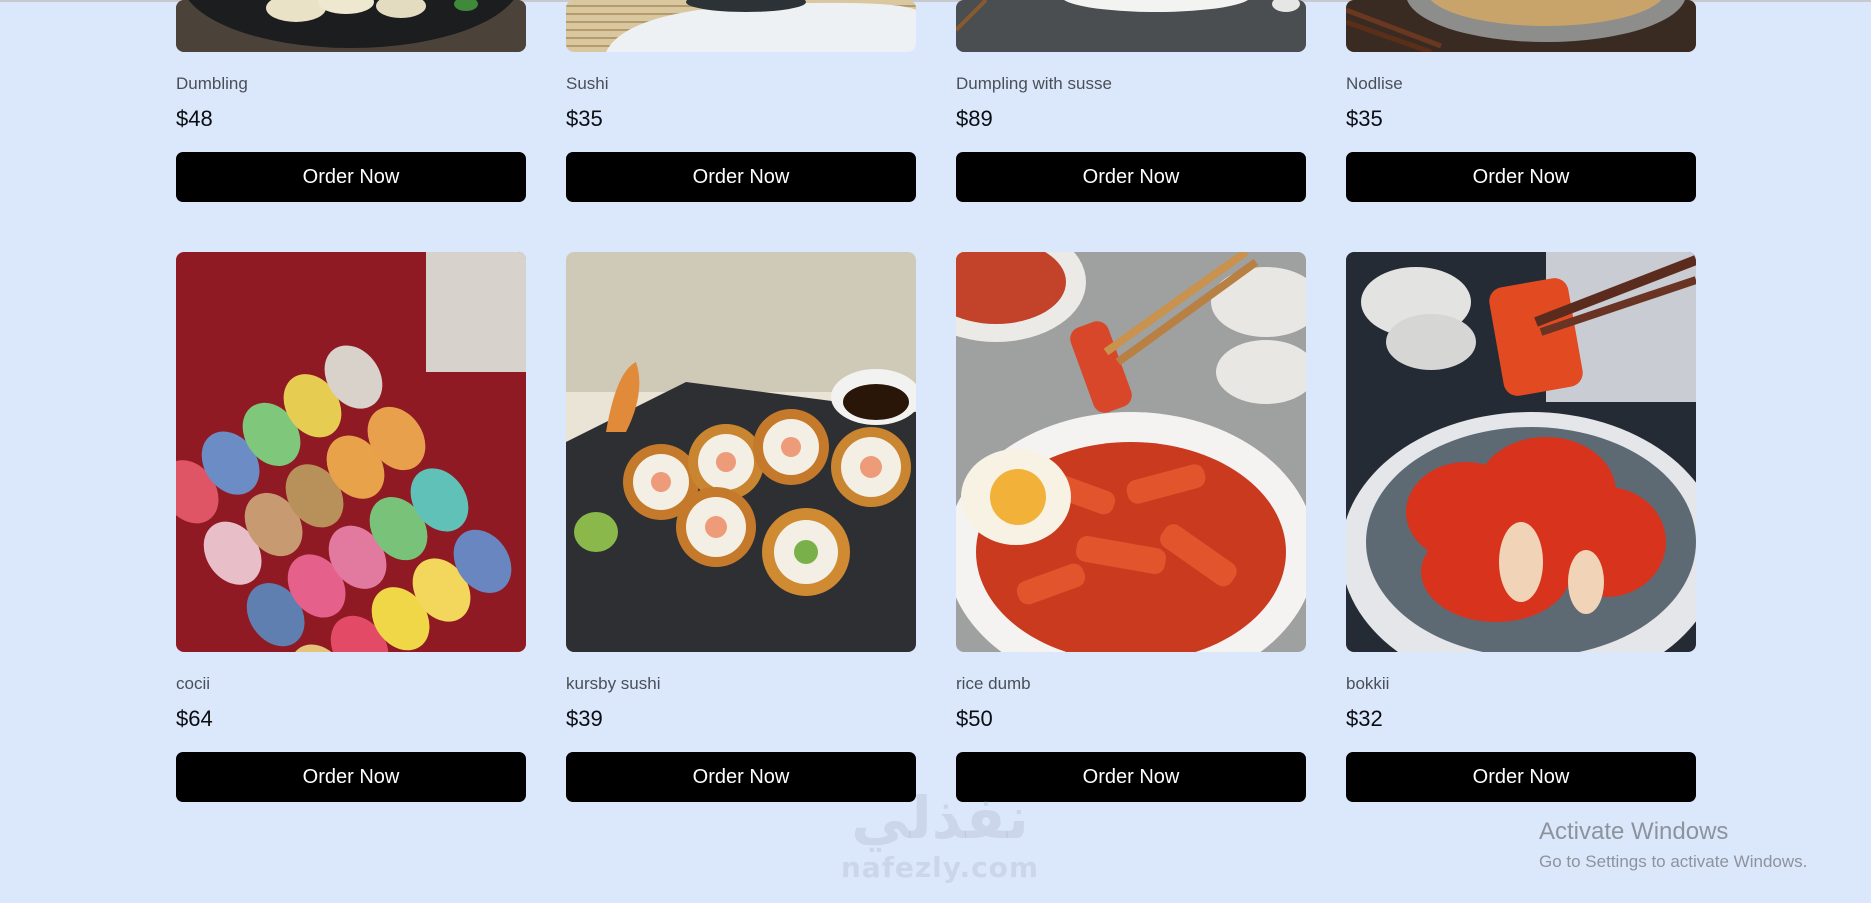 This screenshot has height=903, width=1871. Describe the element at coordinates (587, 83) in the screenshot. I see `product-name: Sushi` at that location.